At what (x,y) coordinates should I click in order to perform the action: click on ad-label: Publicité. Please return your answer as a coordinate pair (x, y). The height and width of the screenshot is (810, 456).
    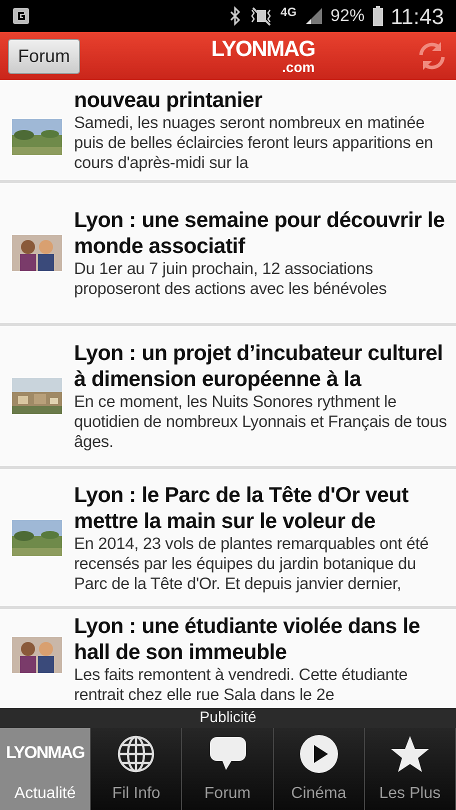
    Looking at the image, I should click on (228, 717).